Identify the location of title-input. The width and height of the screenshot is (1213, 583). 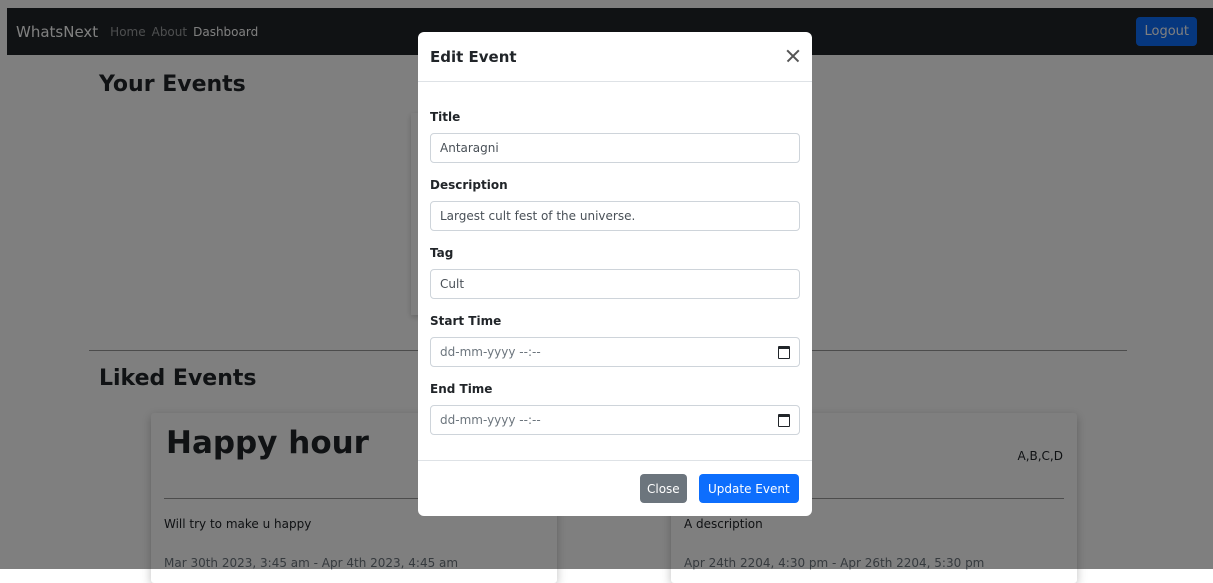
(615, 148).